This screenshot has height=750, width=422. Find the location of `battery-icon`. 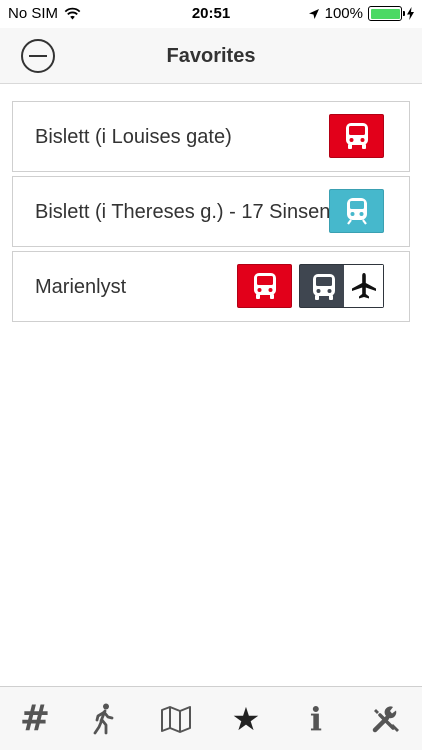

battery-icon is located at coordinates (386, 13).